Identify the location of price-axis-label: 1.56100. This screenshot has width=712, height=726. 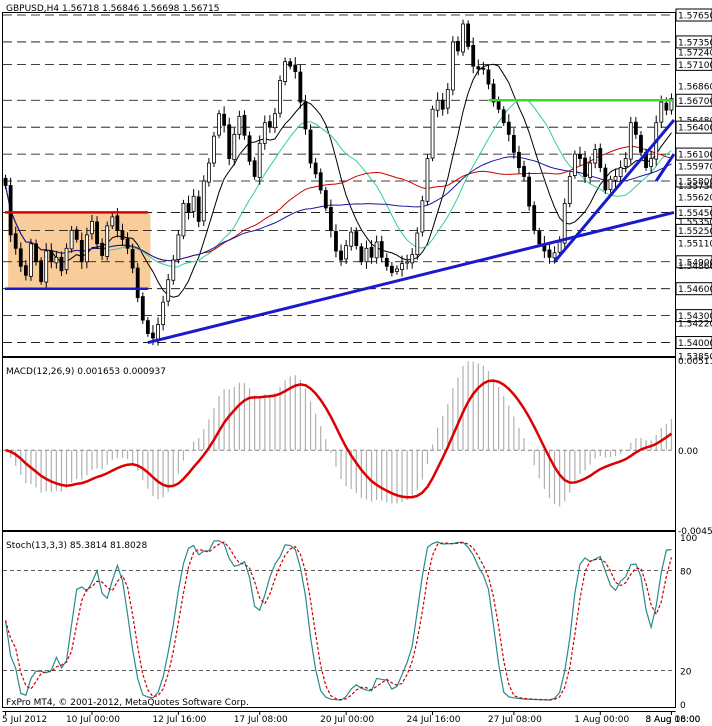
(695, 156).